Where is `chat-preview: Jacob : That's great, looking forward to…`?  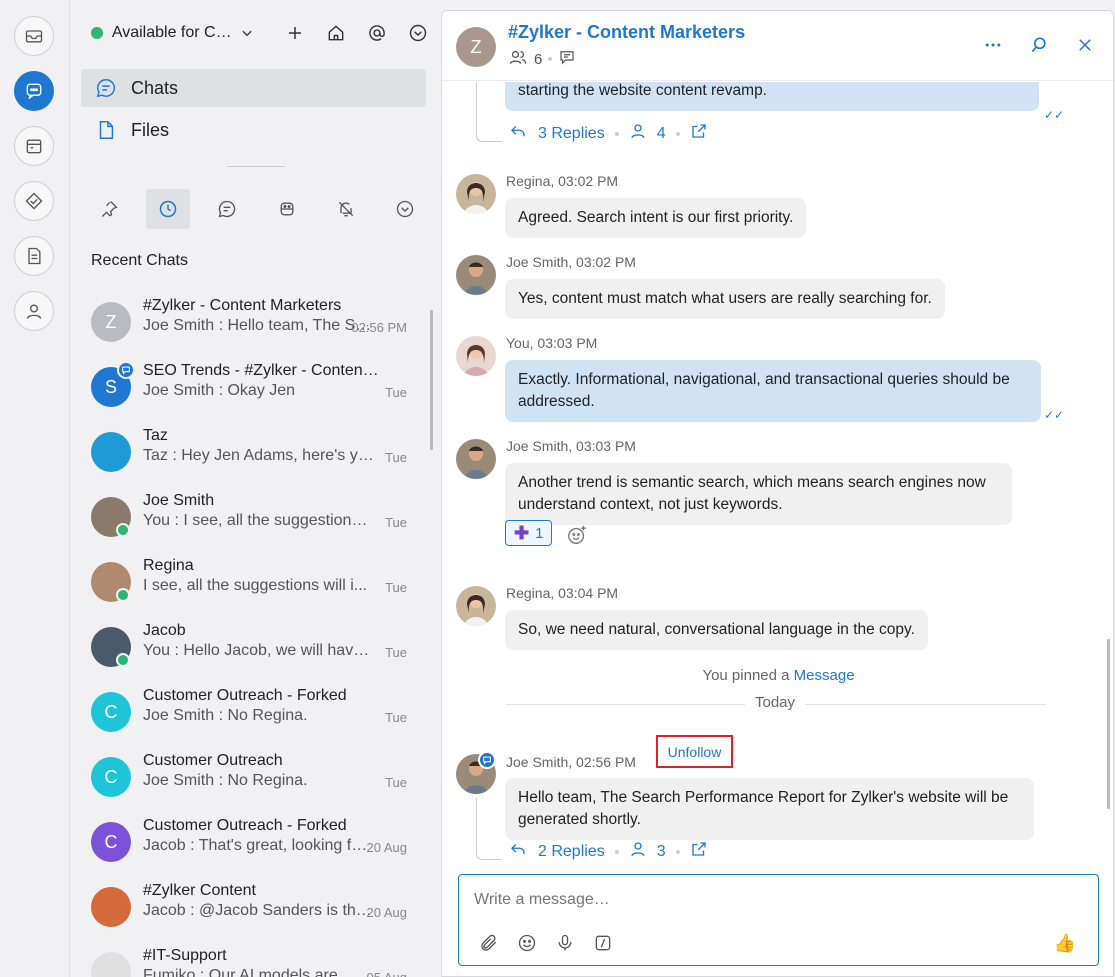 chat-preview: Jacob : That's great, looking forward to… is located at coordinates (259, 845).